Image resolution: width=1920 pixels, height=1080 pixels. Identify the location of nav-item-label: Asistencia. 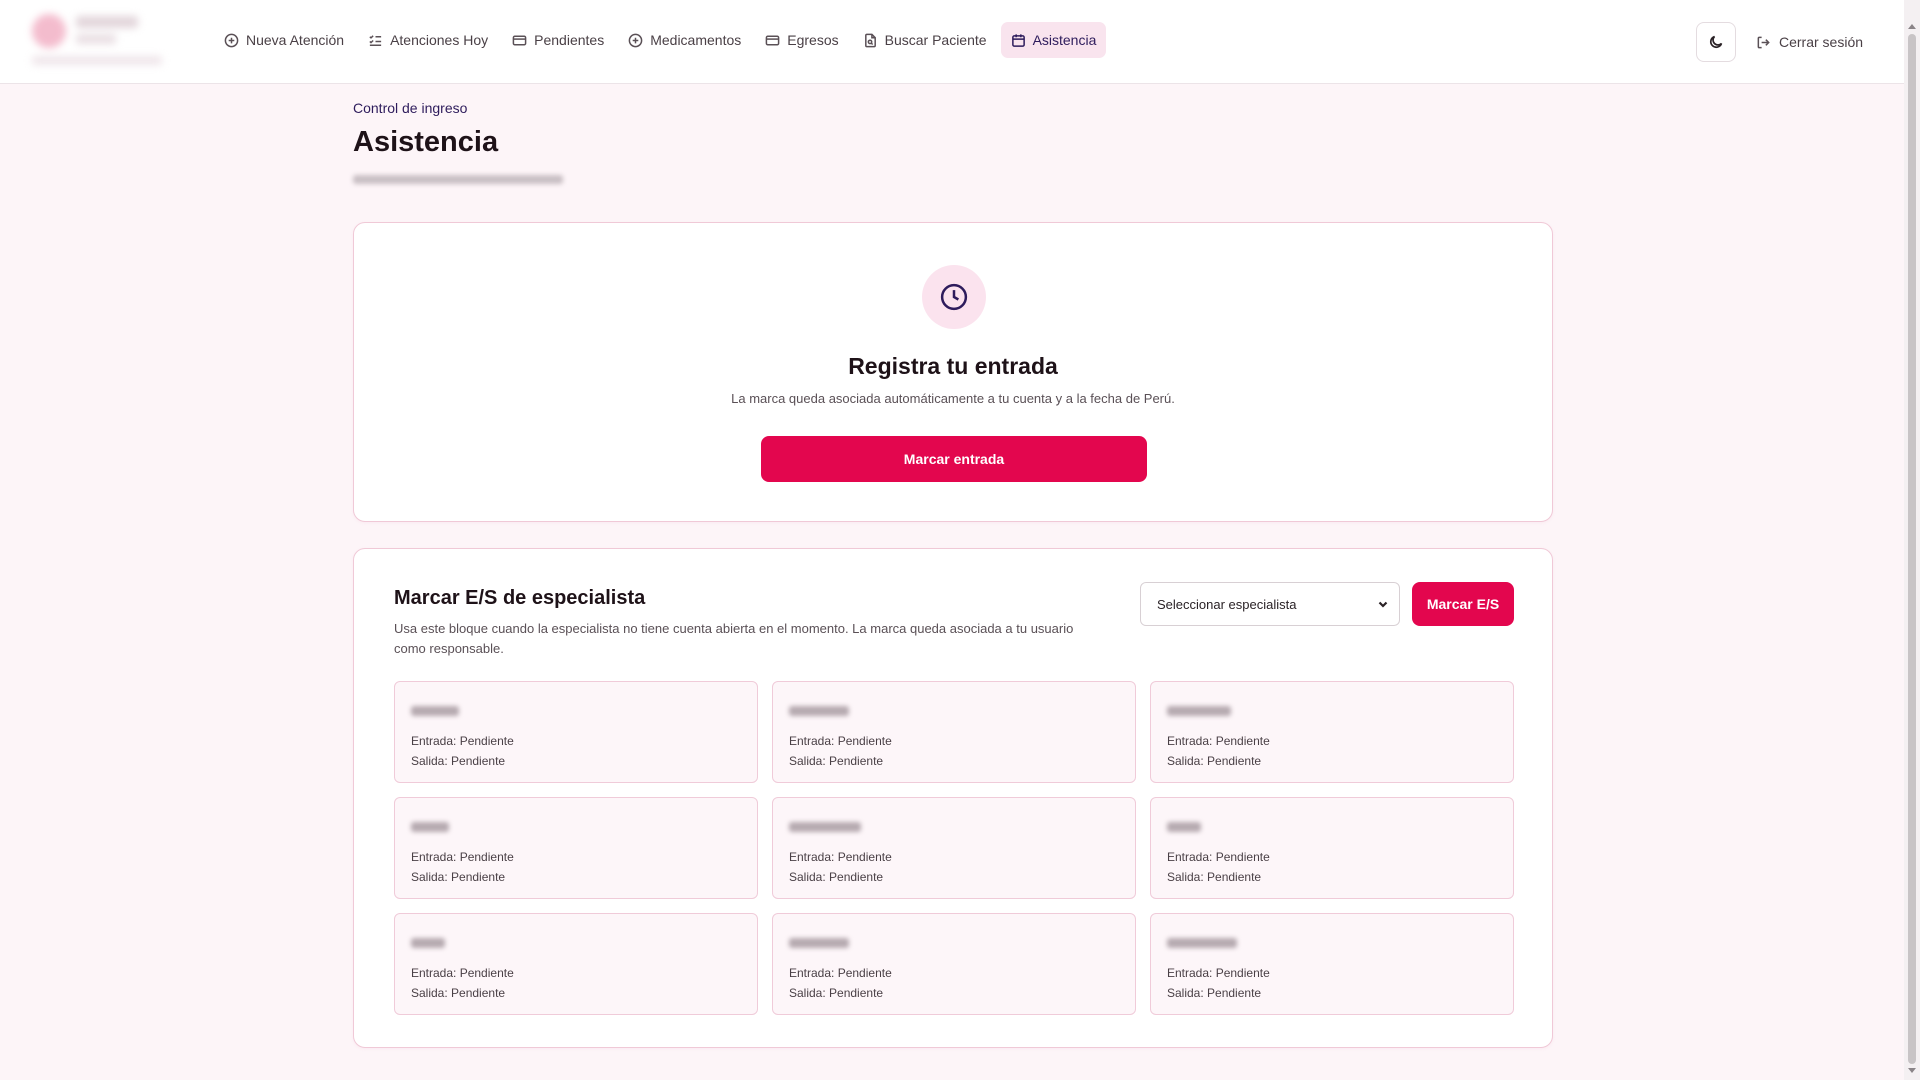
(1064, 40).